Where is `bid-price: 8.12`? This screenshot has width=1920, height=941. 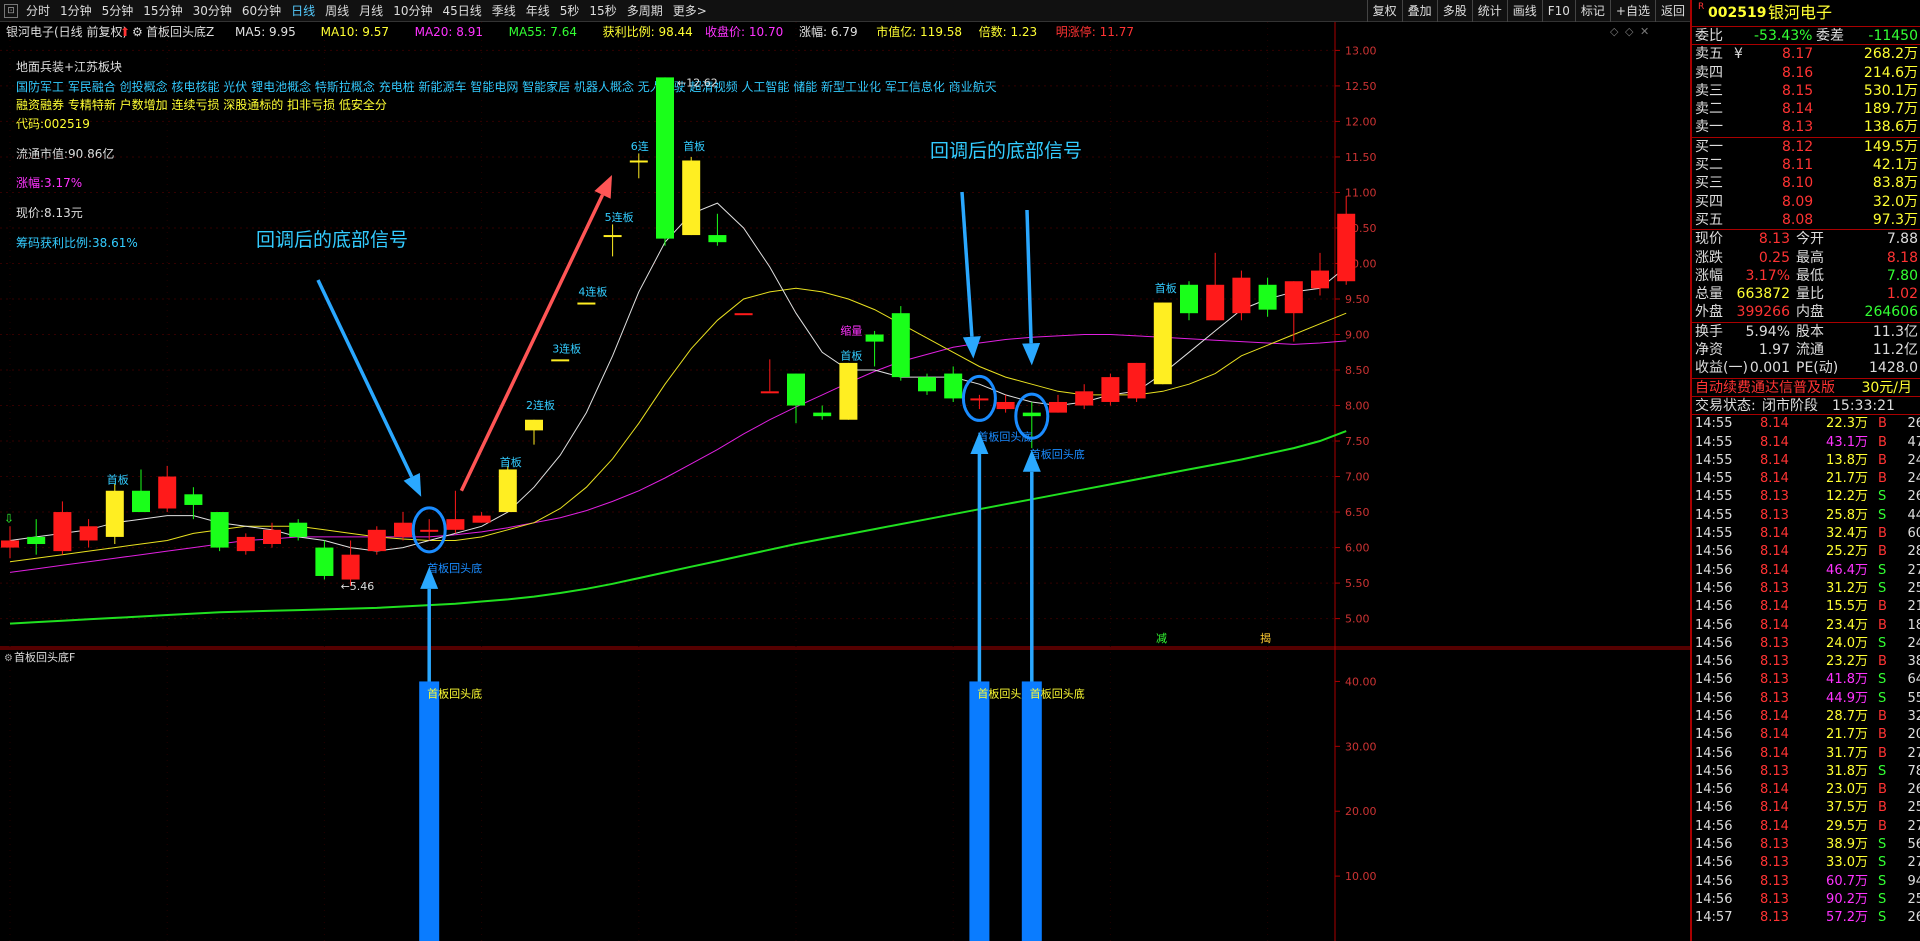 bid-price: 8.12 is located at coordinates (1798, 146).